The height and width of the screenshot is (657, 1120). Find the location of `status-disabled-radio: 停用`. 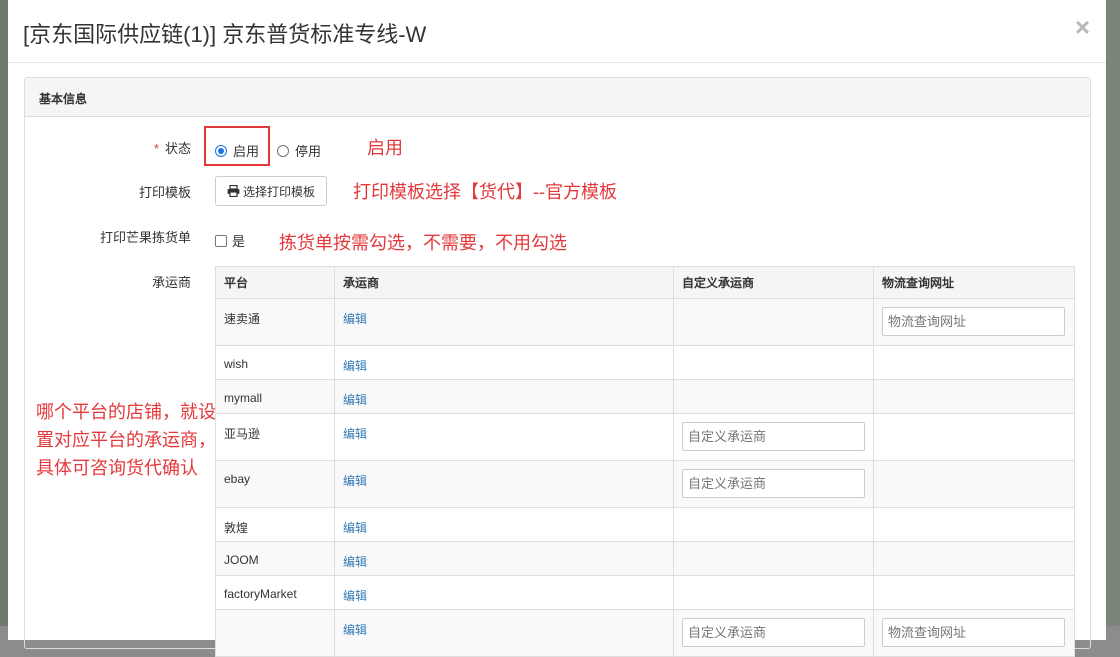

status-disabled-radio: 停用 is located at coordinates (299, 150).